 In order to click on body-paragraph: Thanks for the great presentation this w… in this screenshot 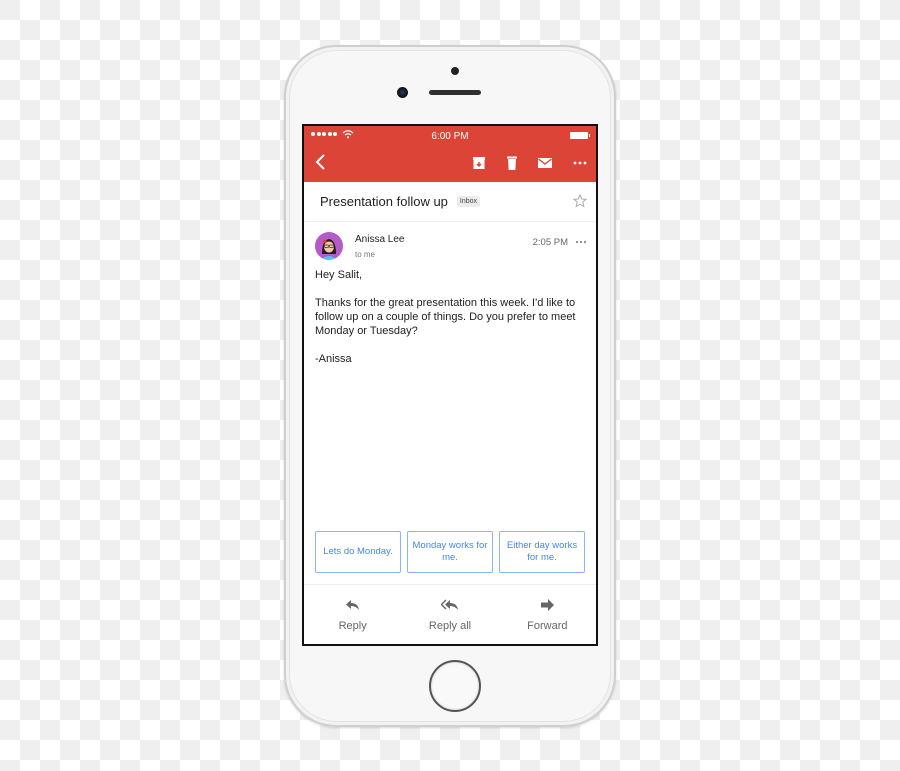, I will do `click(445, 317)`.